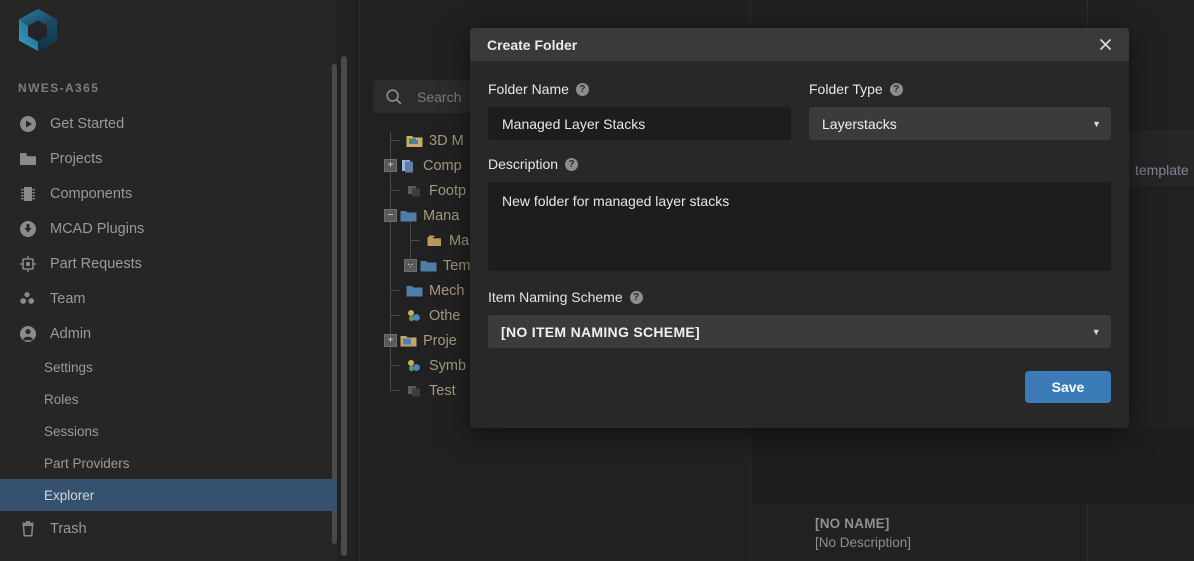 The width and height of the screenshot is (1194, 561). Describe the element at coordinates (457, 265) in the screenshot. I see `tree-item-label: Tem` at that location.